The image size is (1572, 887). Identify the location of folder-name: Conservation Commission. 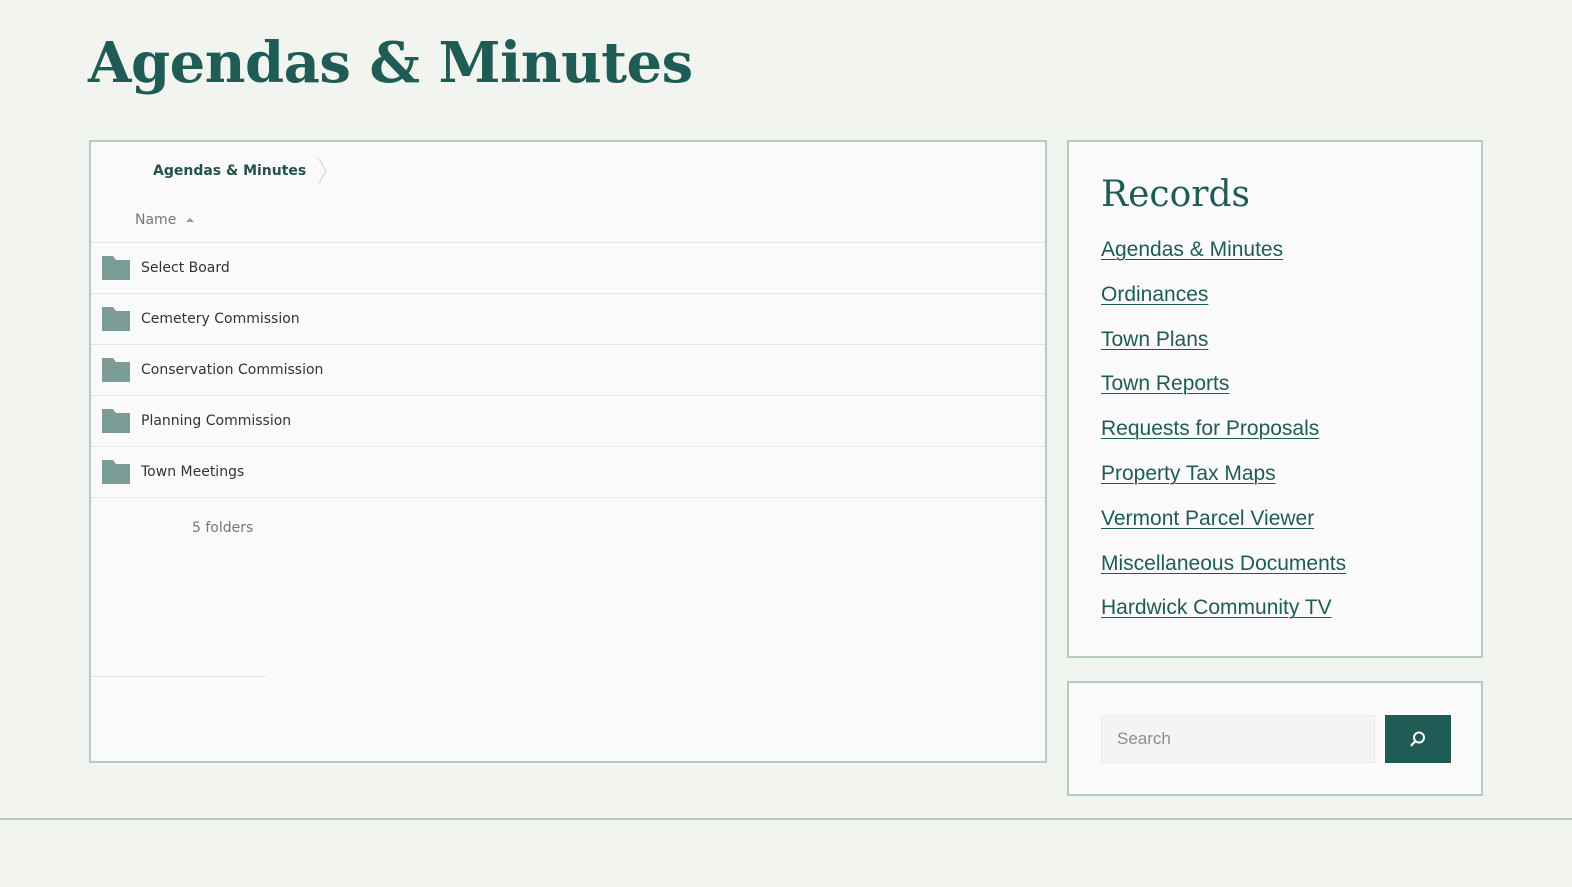
(232, 370).